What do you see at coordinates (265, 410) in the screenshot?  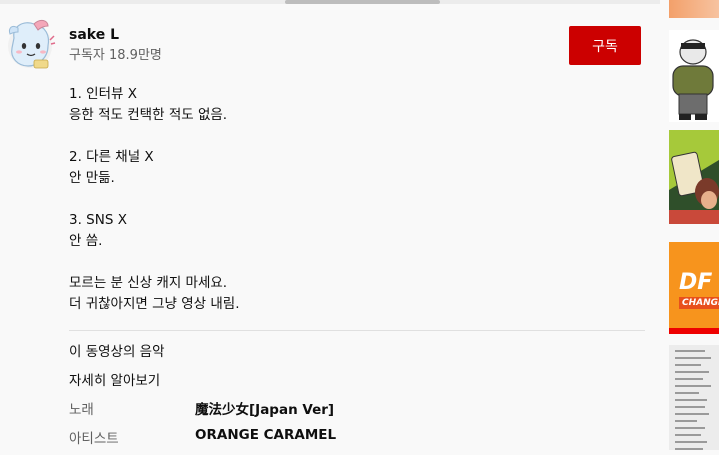 I see `song-value: 魔法少女[Japan Ver]` at bounding box center [265, 410].